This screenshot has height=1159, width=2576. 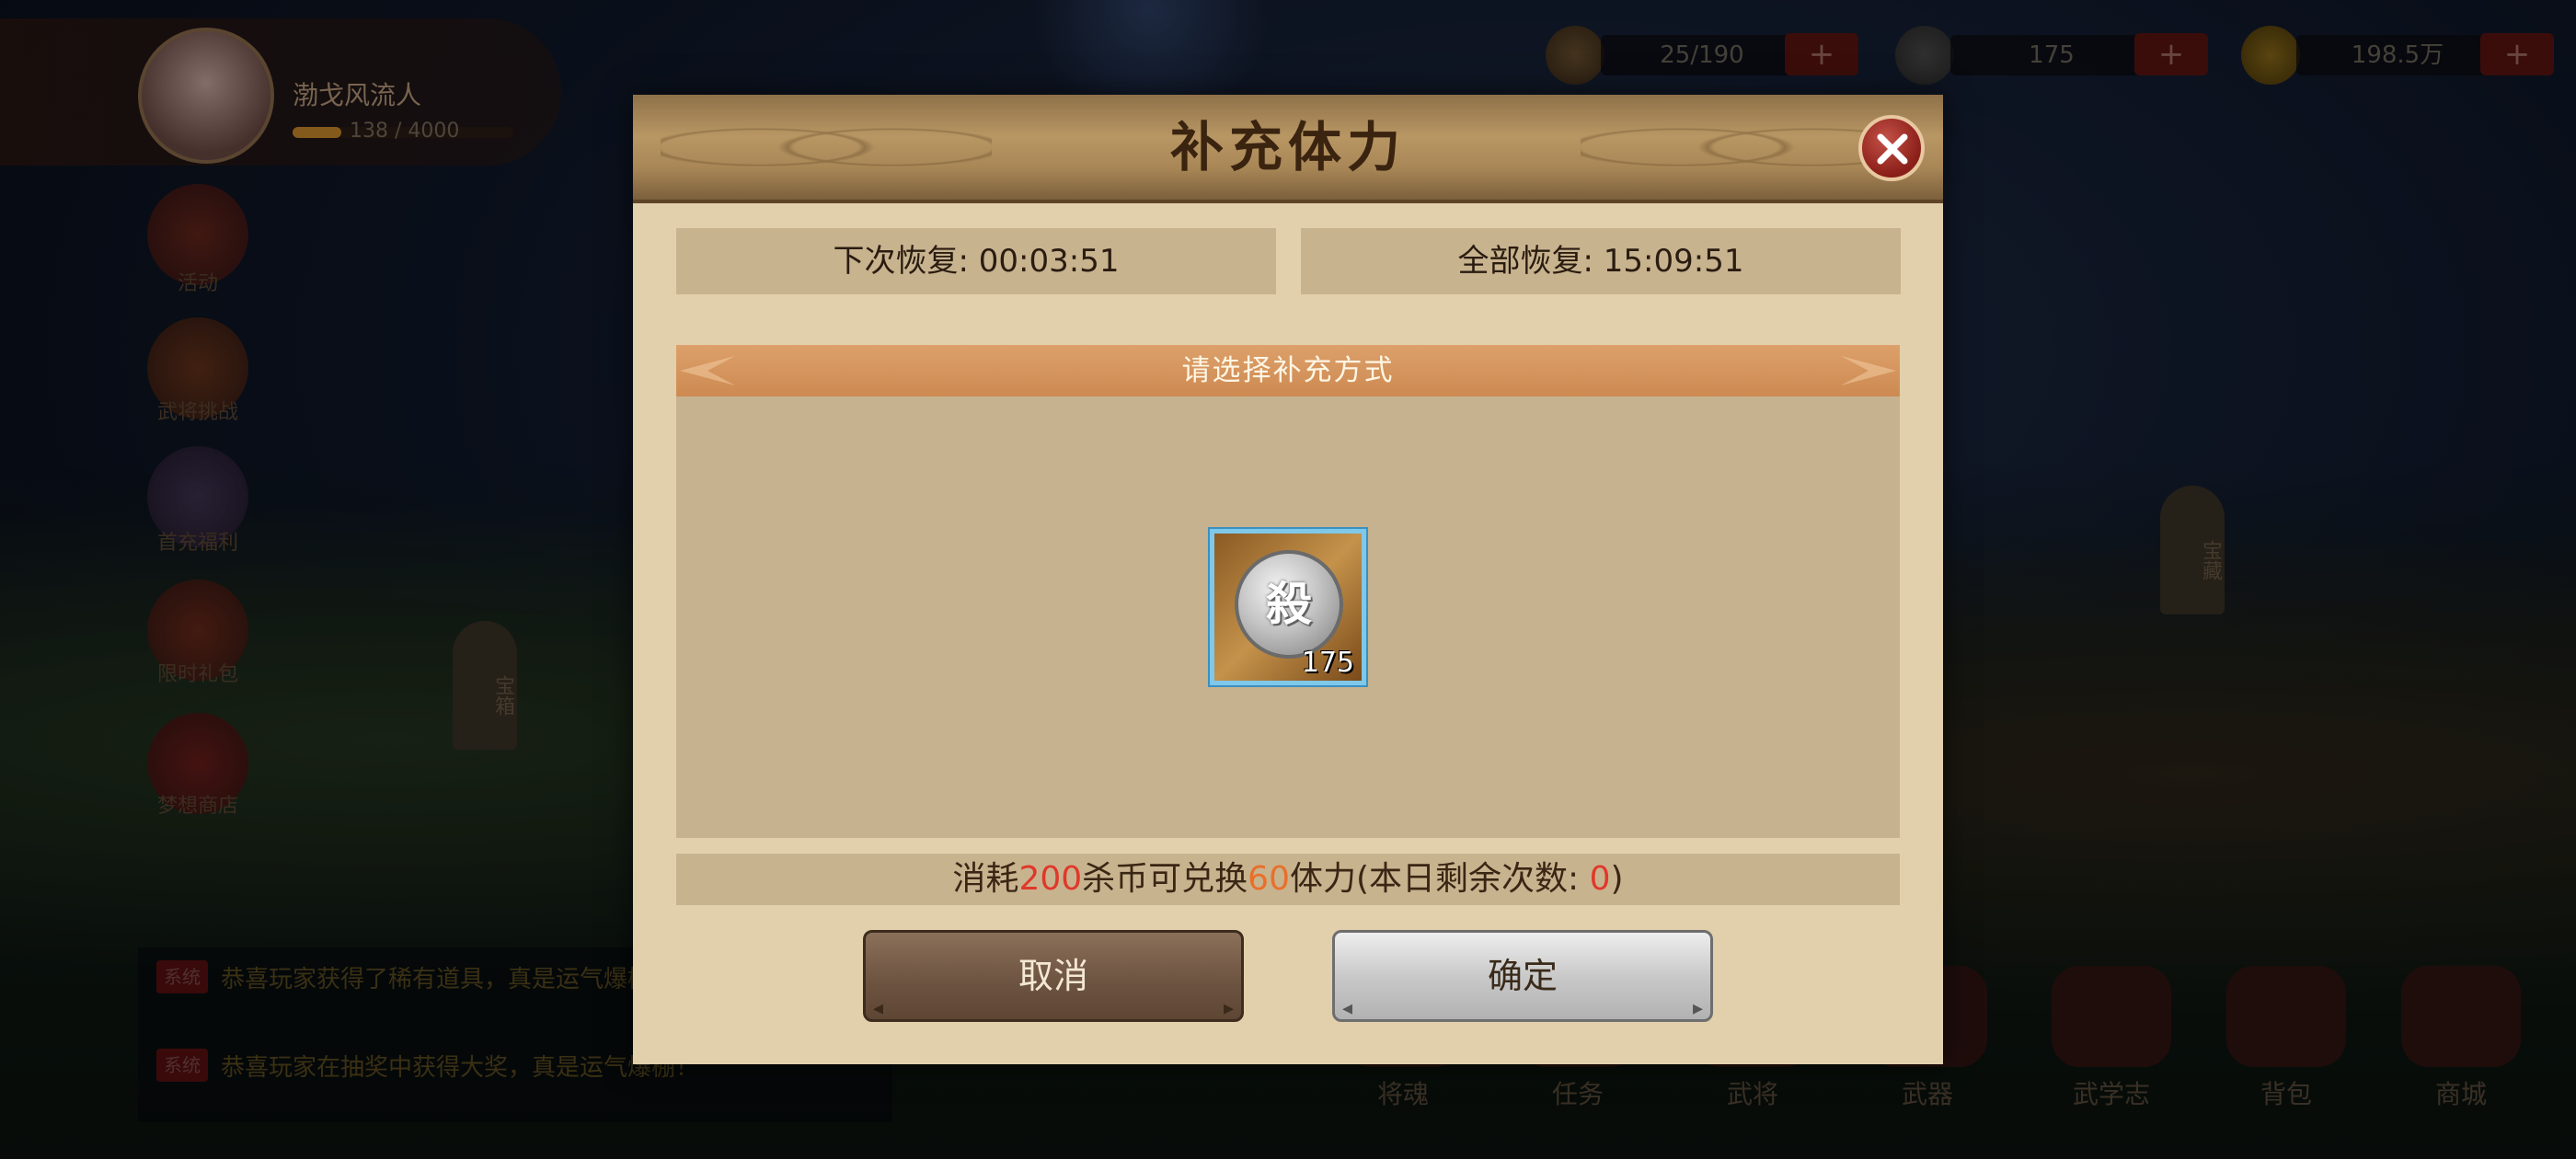 What do you see at coordinates (906, 261) in the screenshot?
I see `next-recover-label: 下次恢复:` at bounding box center [906, 261].